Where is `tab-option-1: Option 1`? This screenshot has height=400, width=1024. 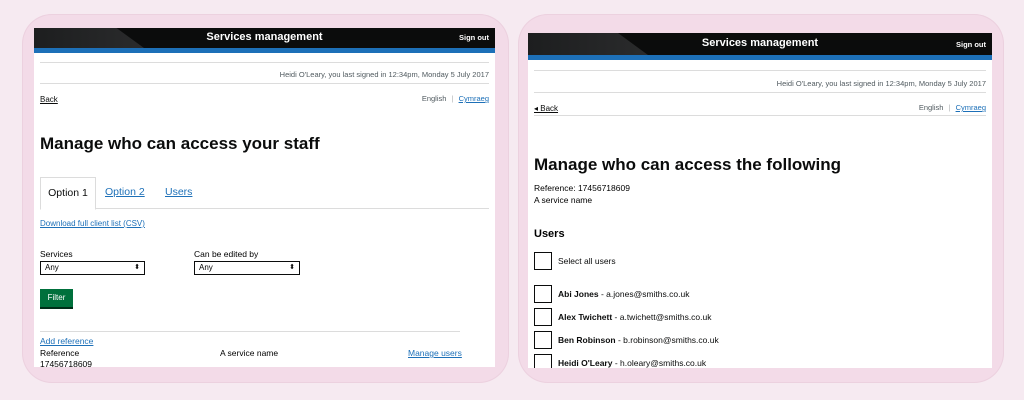
tab-option-1: Option 1 is located at coordinates (68, 193).